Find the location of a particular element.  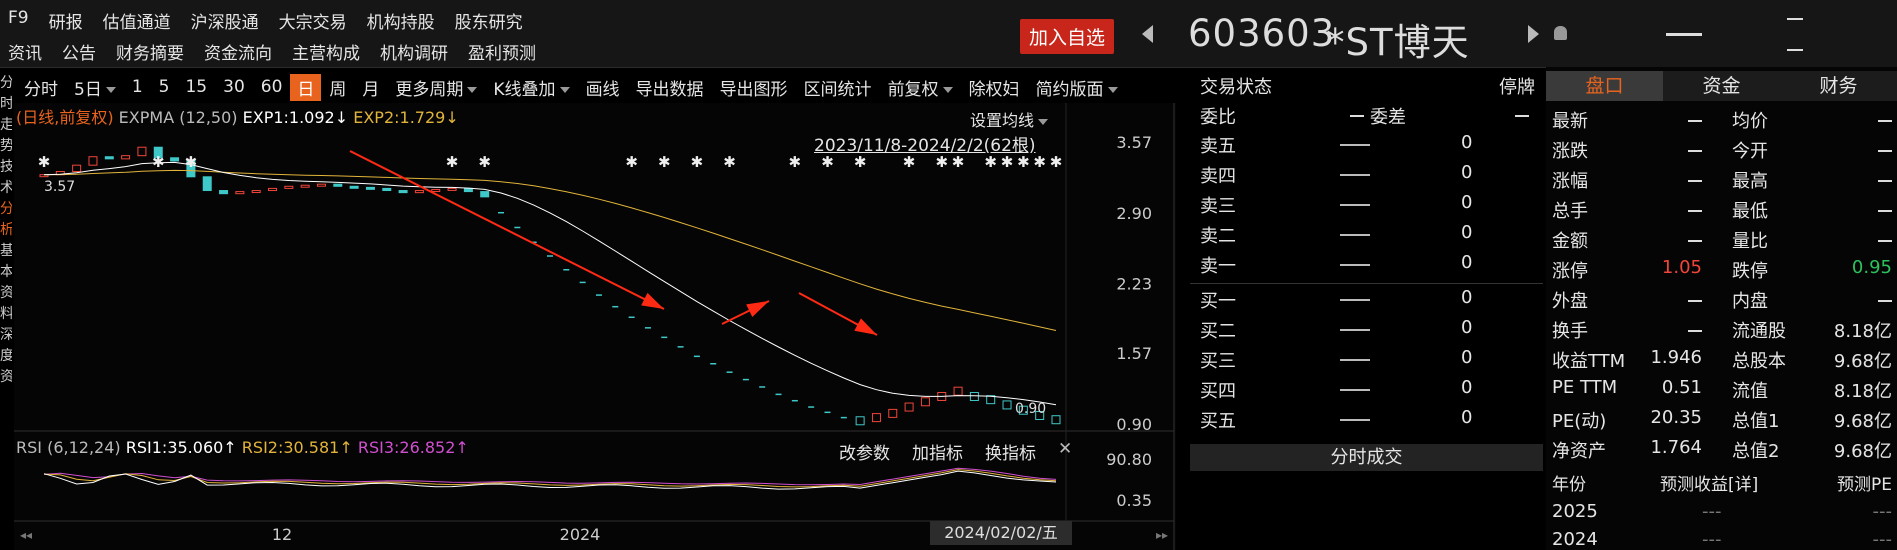

bid-row: 买一 0 is located at coordinates (1370, 301).